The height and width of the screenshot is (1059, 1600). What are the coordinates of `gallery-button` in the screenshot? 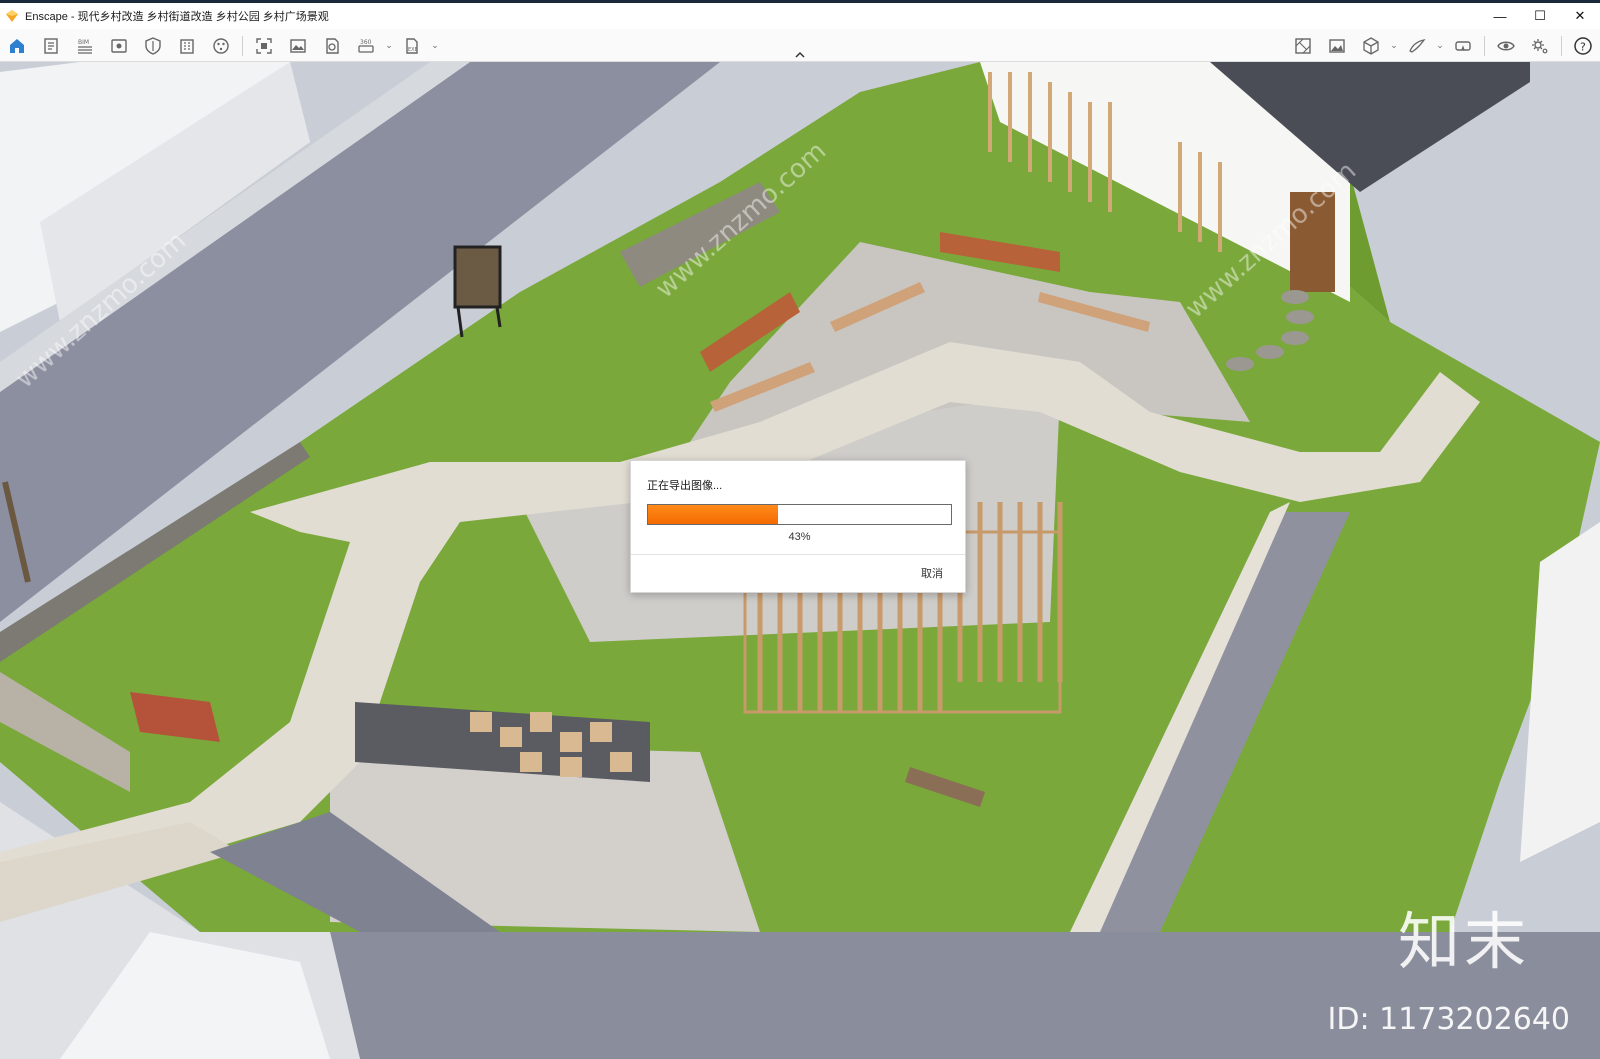 It's located at (1337, 45).